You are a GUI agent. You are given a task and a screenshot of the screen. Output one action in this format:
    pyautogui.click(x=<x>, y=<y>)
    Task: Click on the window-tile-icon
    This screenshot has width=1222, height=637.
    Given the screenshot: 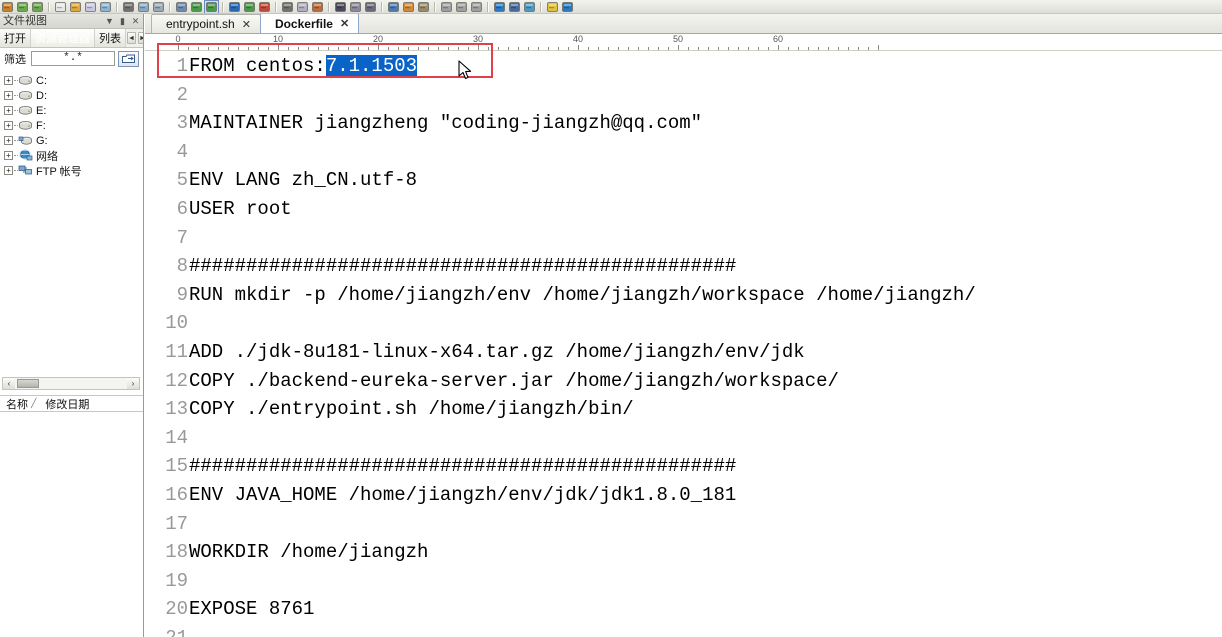 What is the action you would take?
    pyautogui.click(x=461, y=7)
    